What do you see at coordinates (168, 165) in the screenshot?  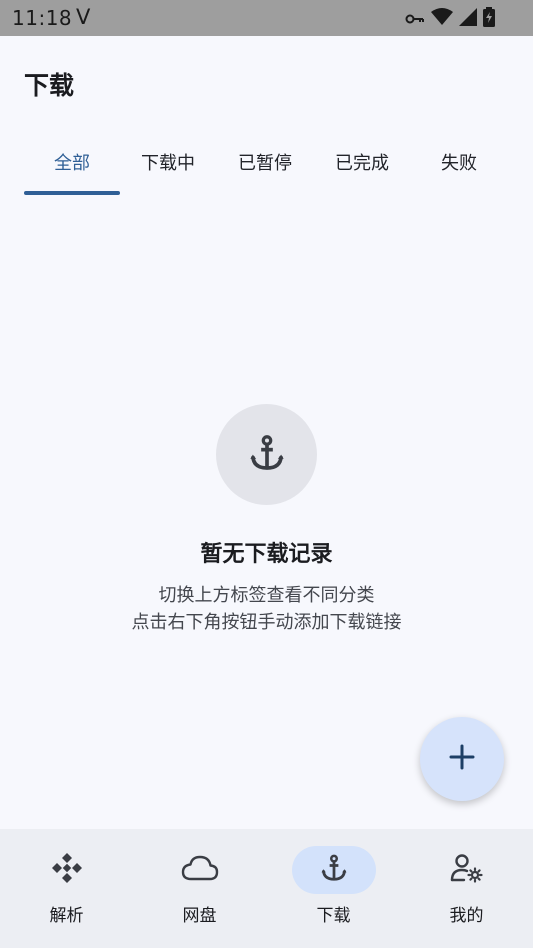 I see `tab-downloading: 下载中` at bounding box center [168, 165].